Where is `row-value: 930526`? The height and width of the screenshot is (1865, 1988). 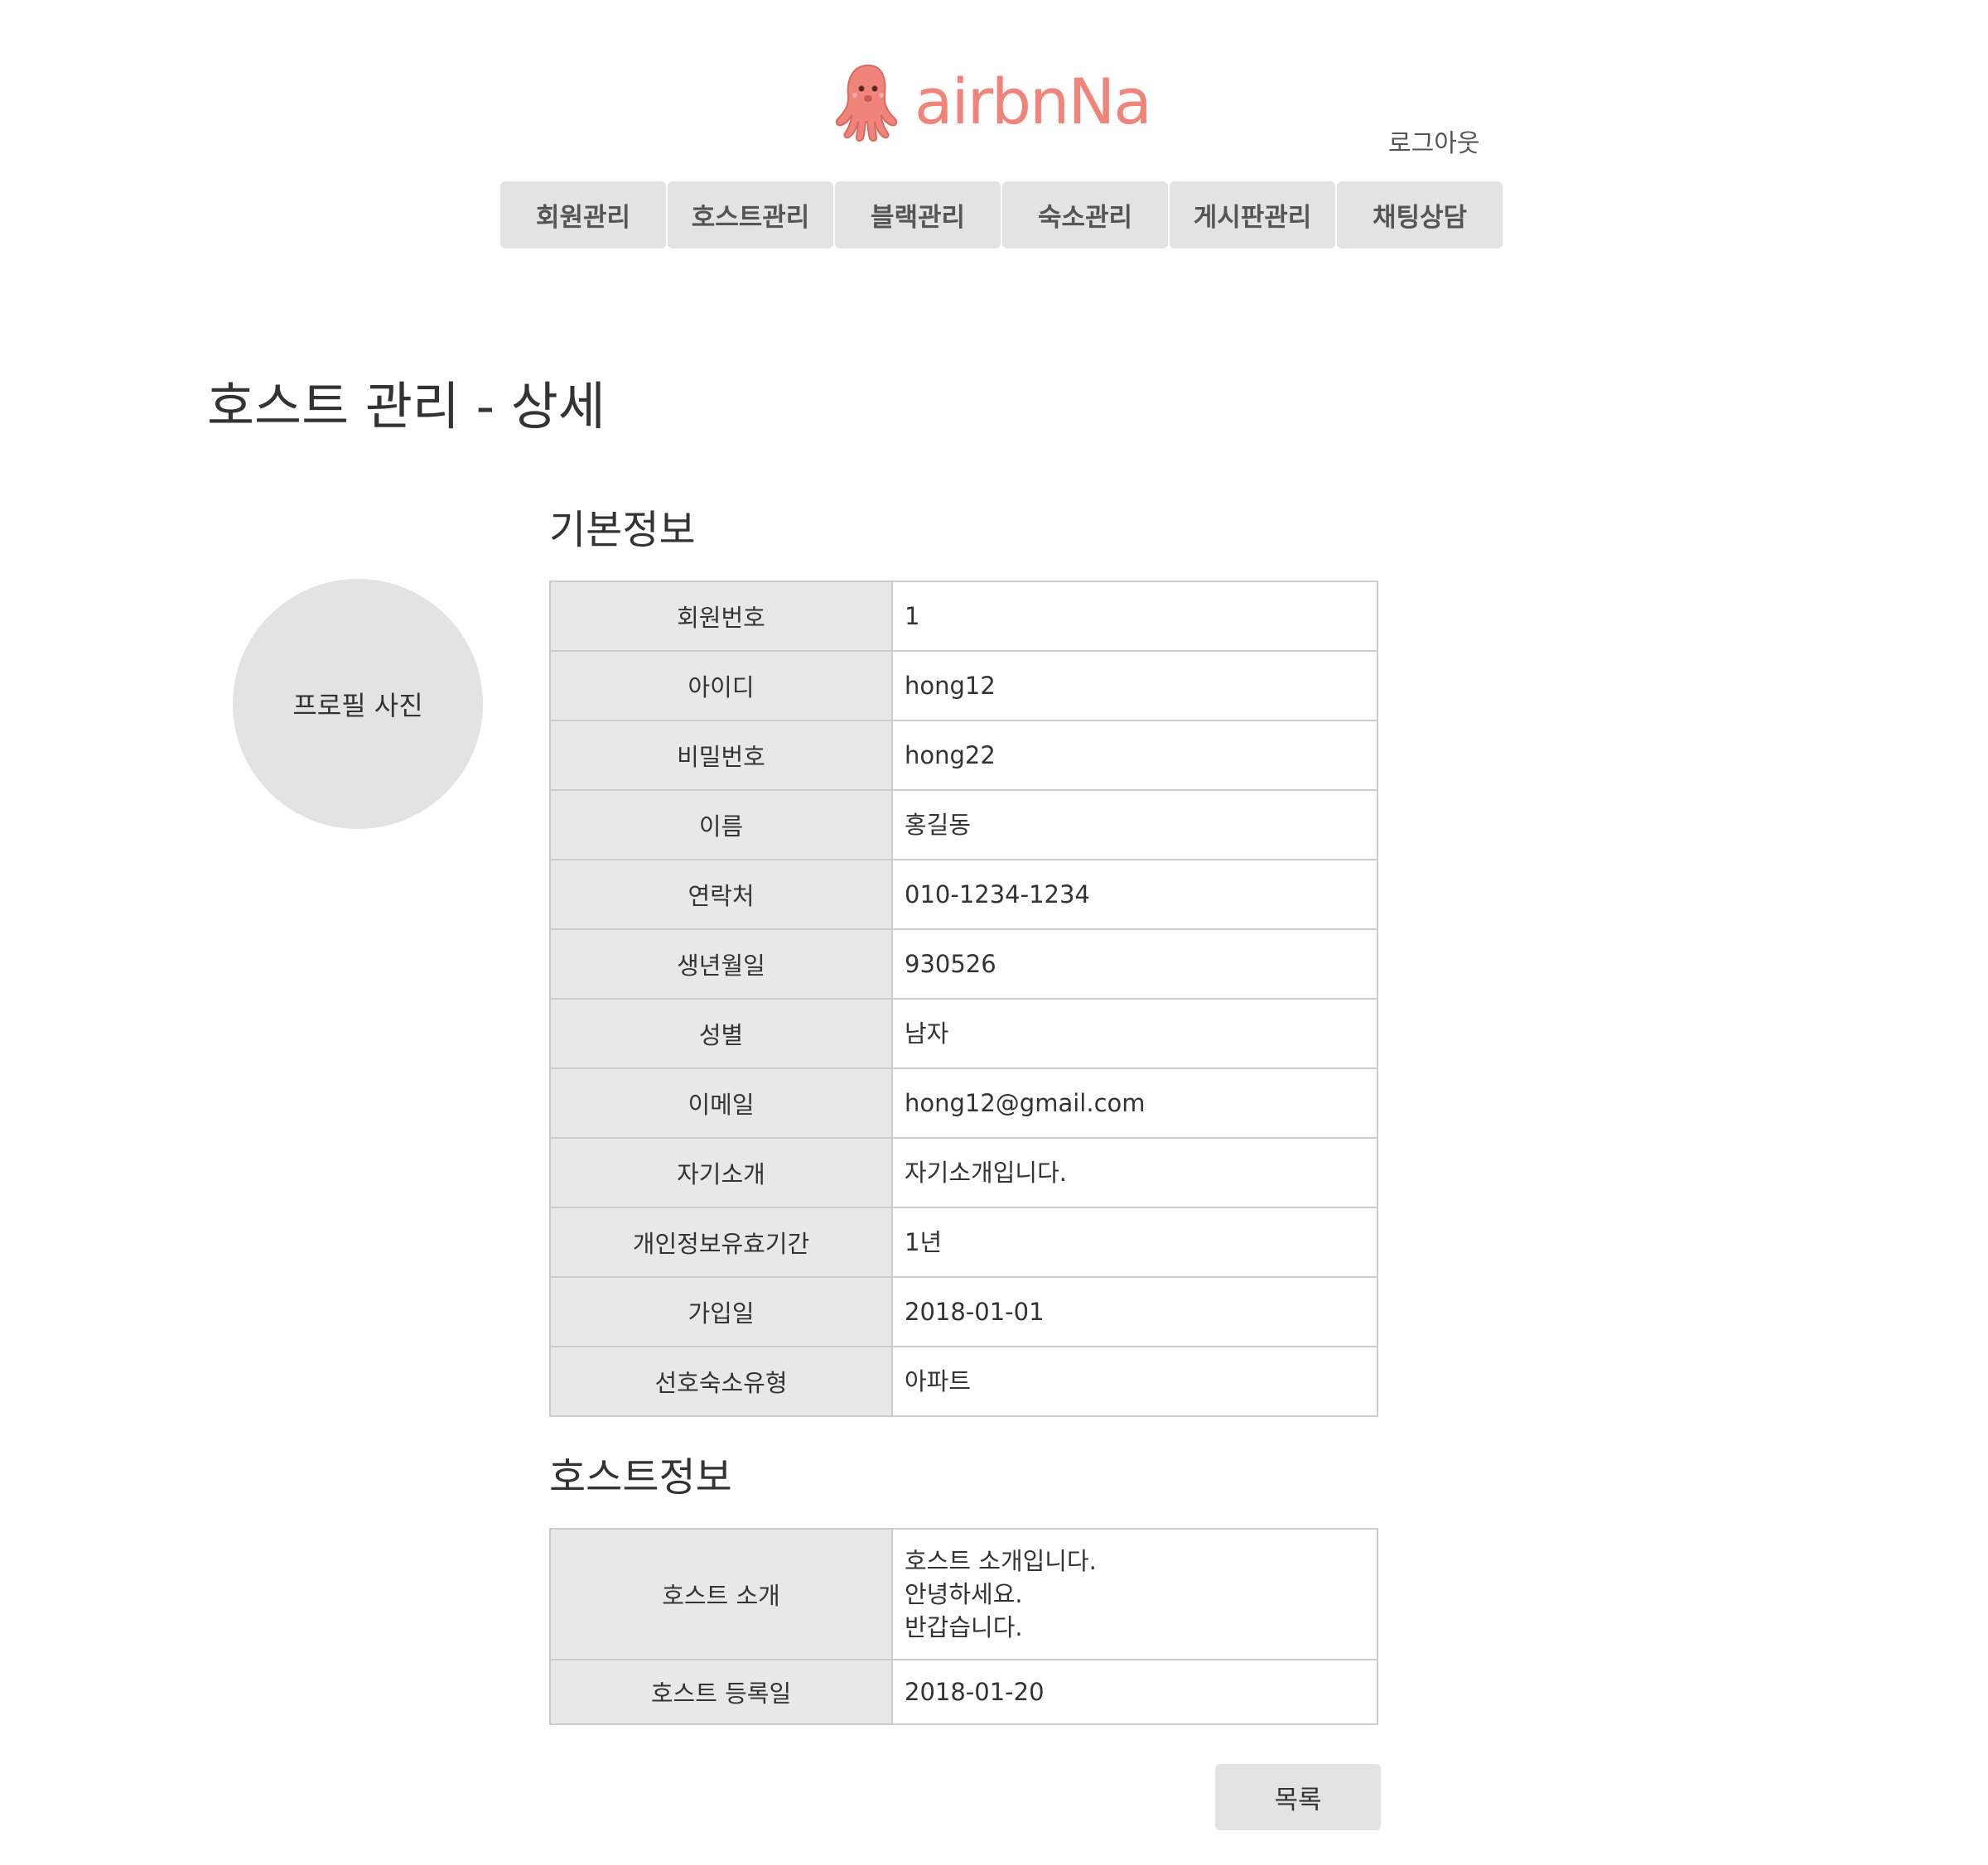 row-value: 930526 is located at coordinates (1134, 964).